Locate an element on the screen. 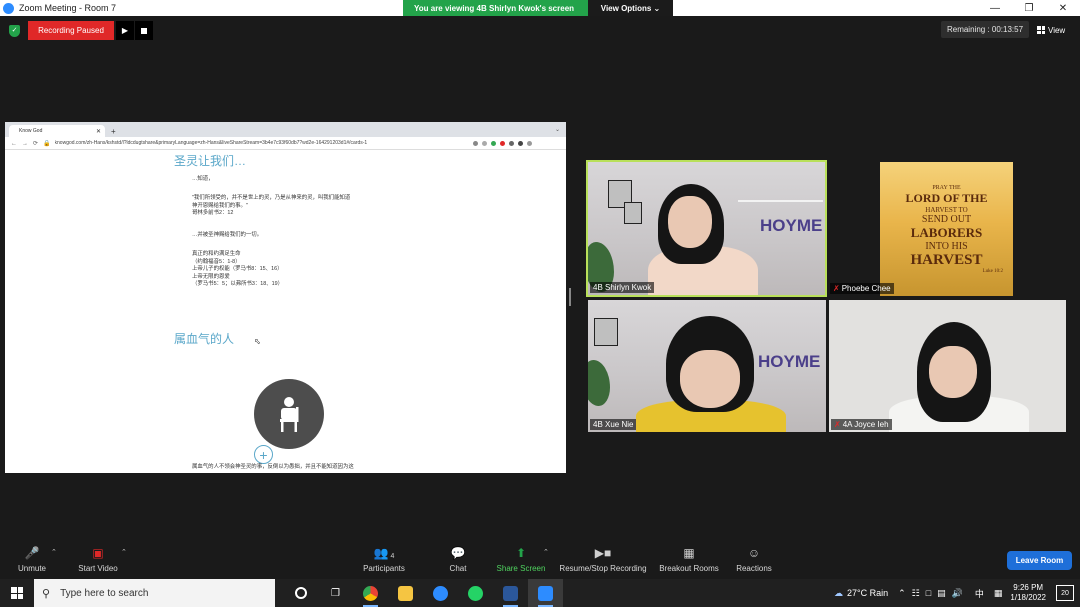 This screenshot has height=607, width=1080. breakout-rooms-button: ▦ Breakout Rooms is located at coordinates (689, 558).